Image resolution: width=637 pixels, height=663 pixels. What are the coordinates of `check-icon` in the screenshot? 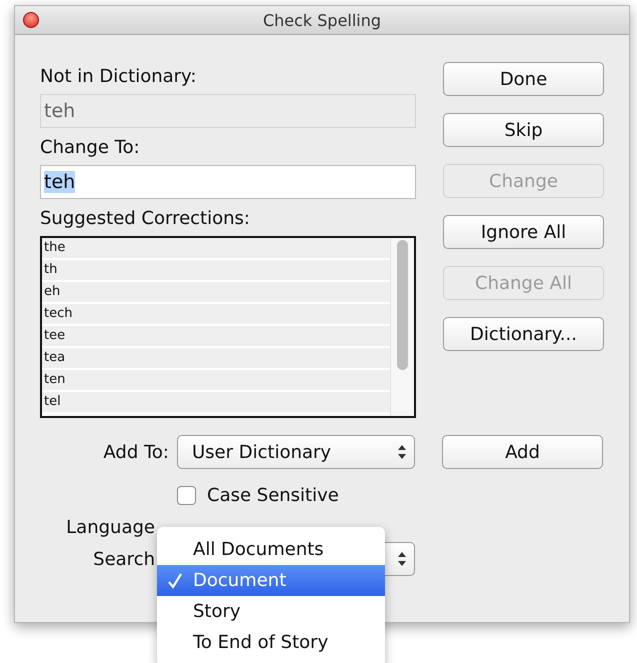 It's located at (175, 580).